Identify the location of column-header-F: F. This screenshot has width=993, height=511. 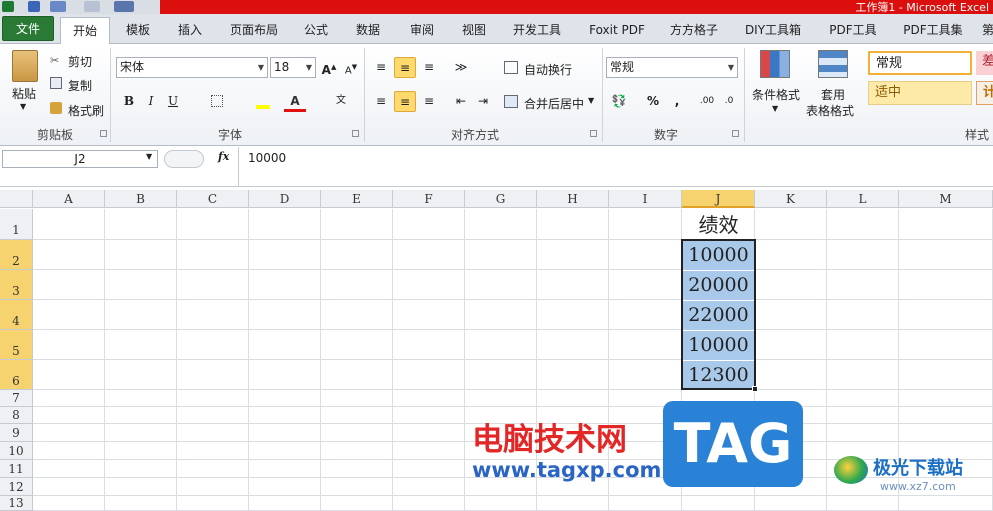
(429, 199).